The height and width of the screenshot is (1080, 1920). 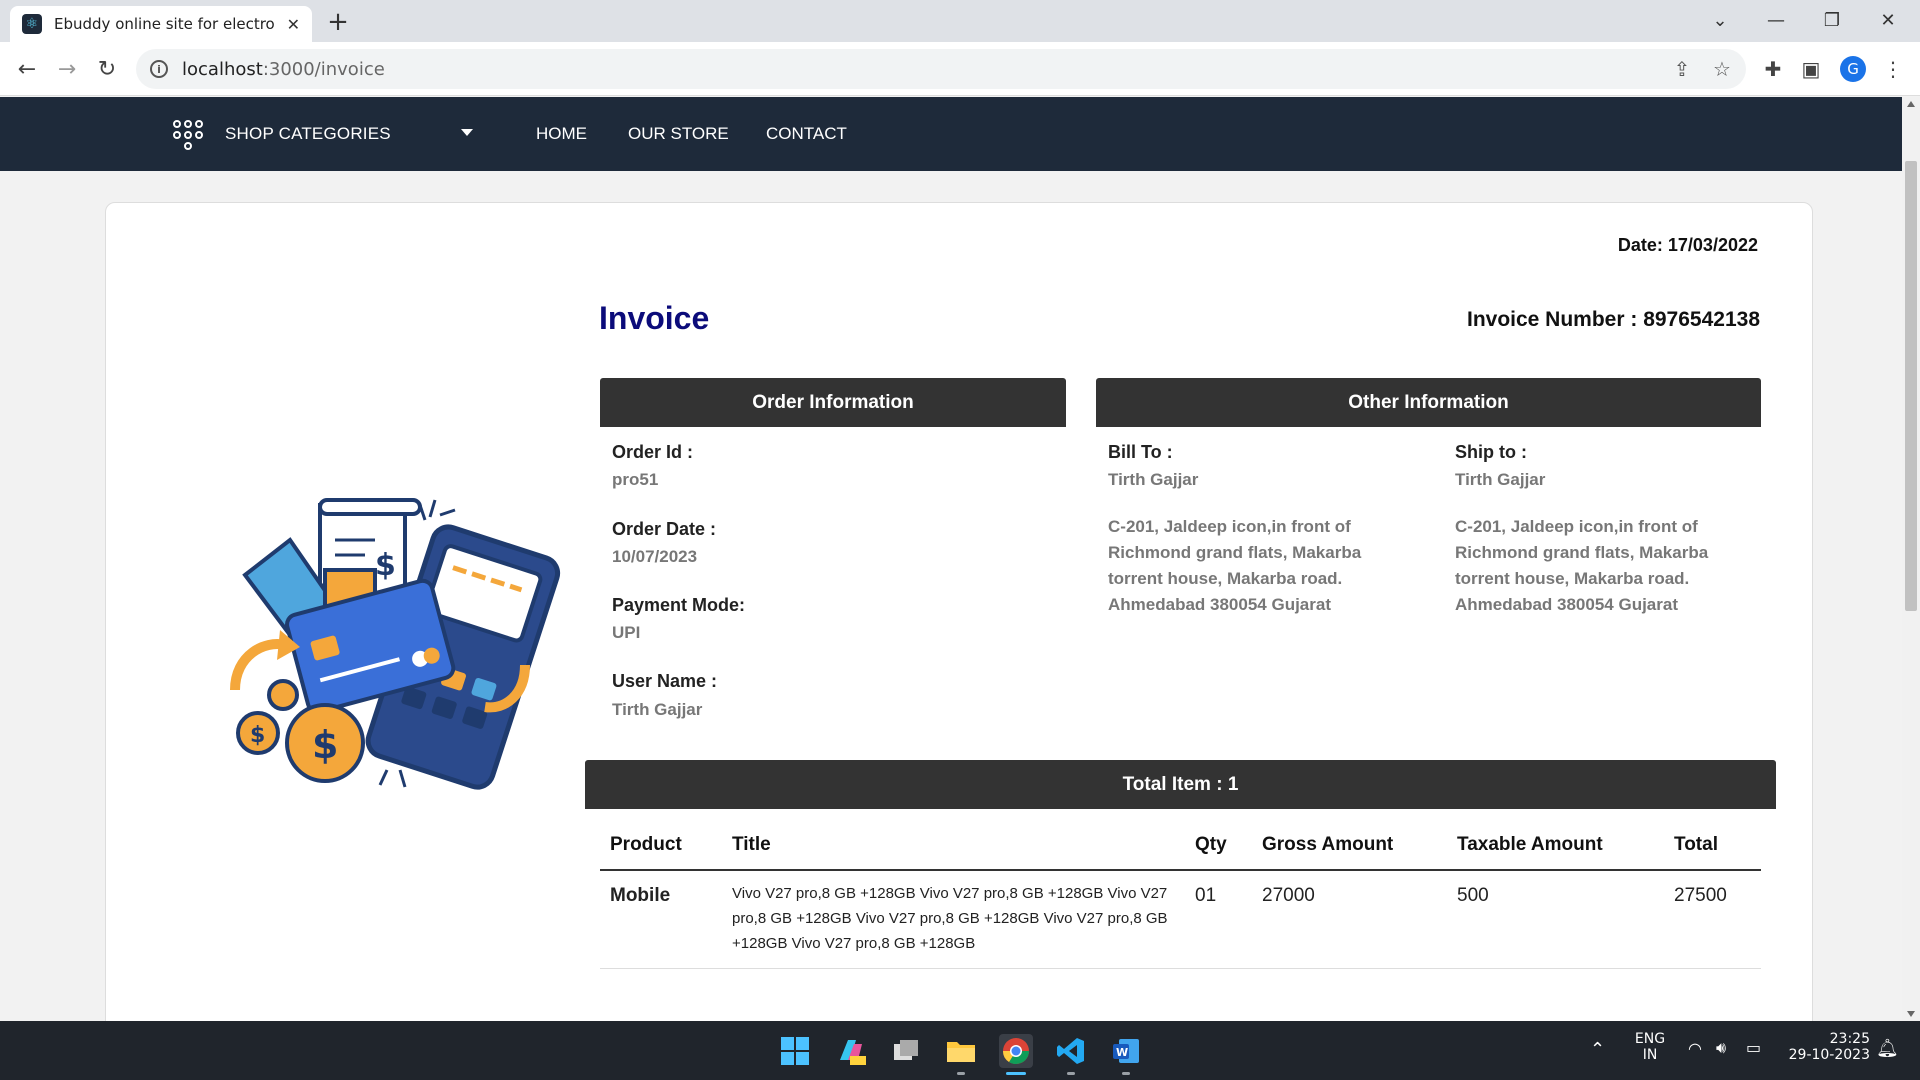 What do you see at coordinates (1650, 1055) in the screenshot?
I see `region-code: IN` at bounding box center [1650, 1055].